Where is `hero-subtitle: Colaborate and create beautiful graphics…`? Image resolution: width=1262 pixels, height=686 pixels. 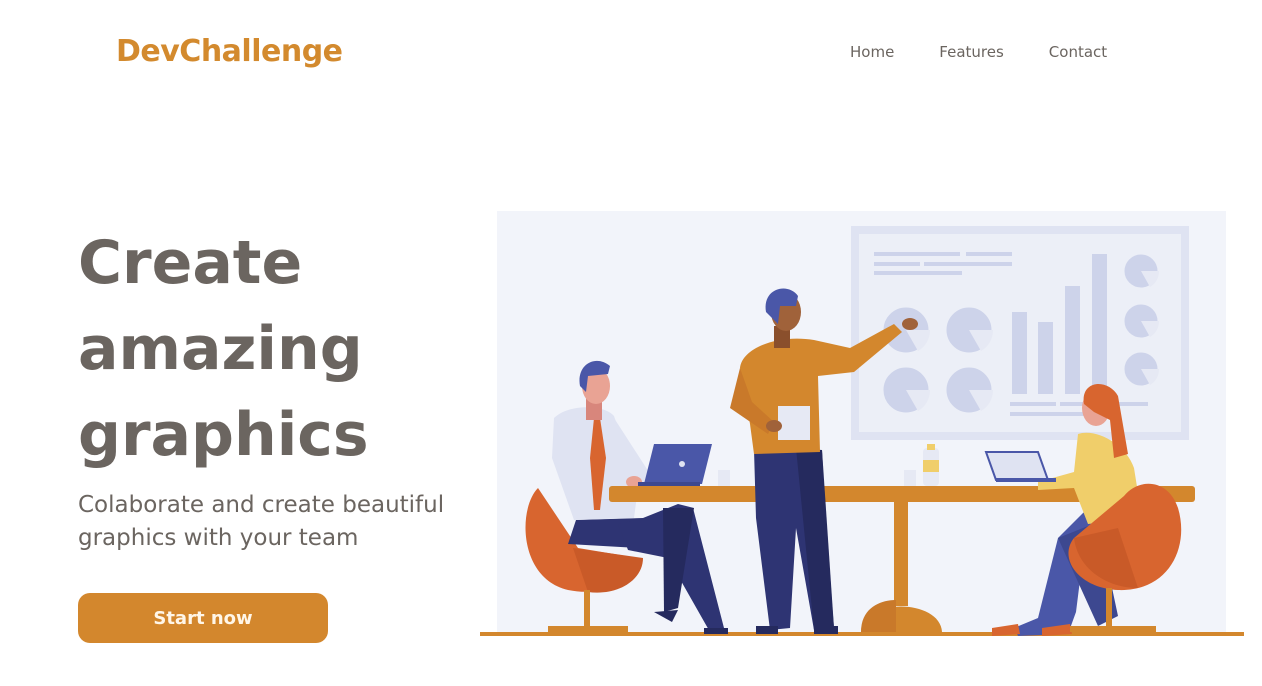 hero-subtitle: Colaborate and create beautiful graphics… is located at coordinates (261, 521).